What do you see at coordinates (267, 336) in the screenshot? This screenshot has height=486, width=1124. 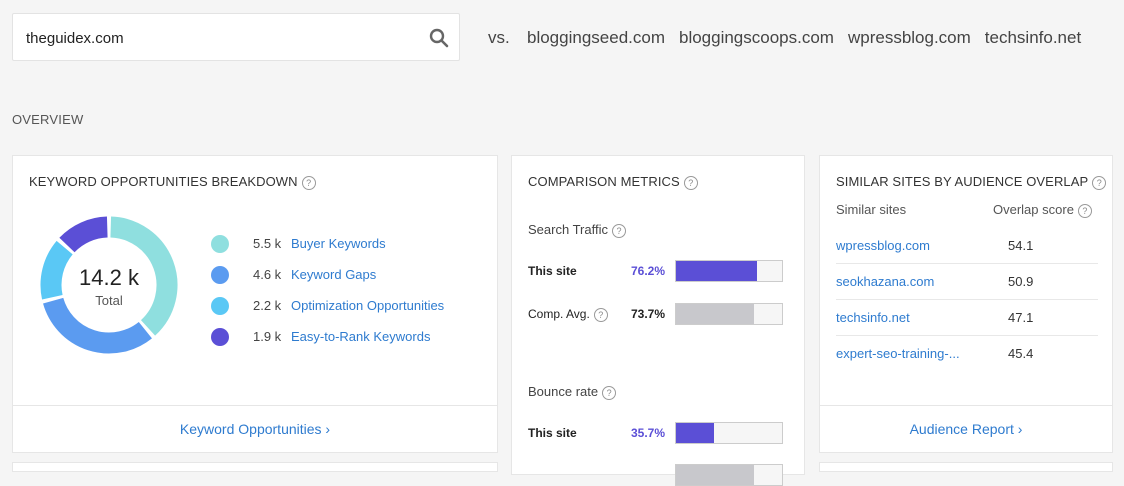 I see `legend-value: 1.9 k` at bounding box center [267, 336].